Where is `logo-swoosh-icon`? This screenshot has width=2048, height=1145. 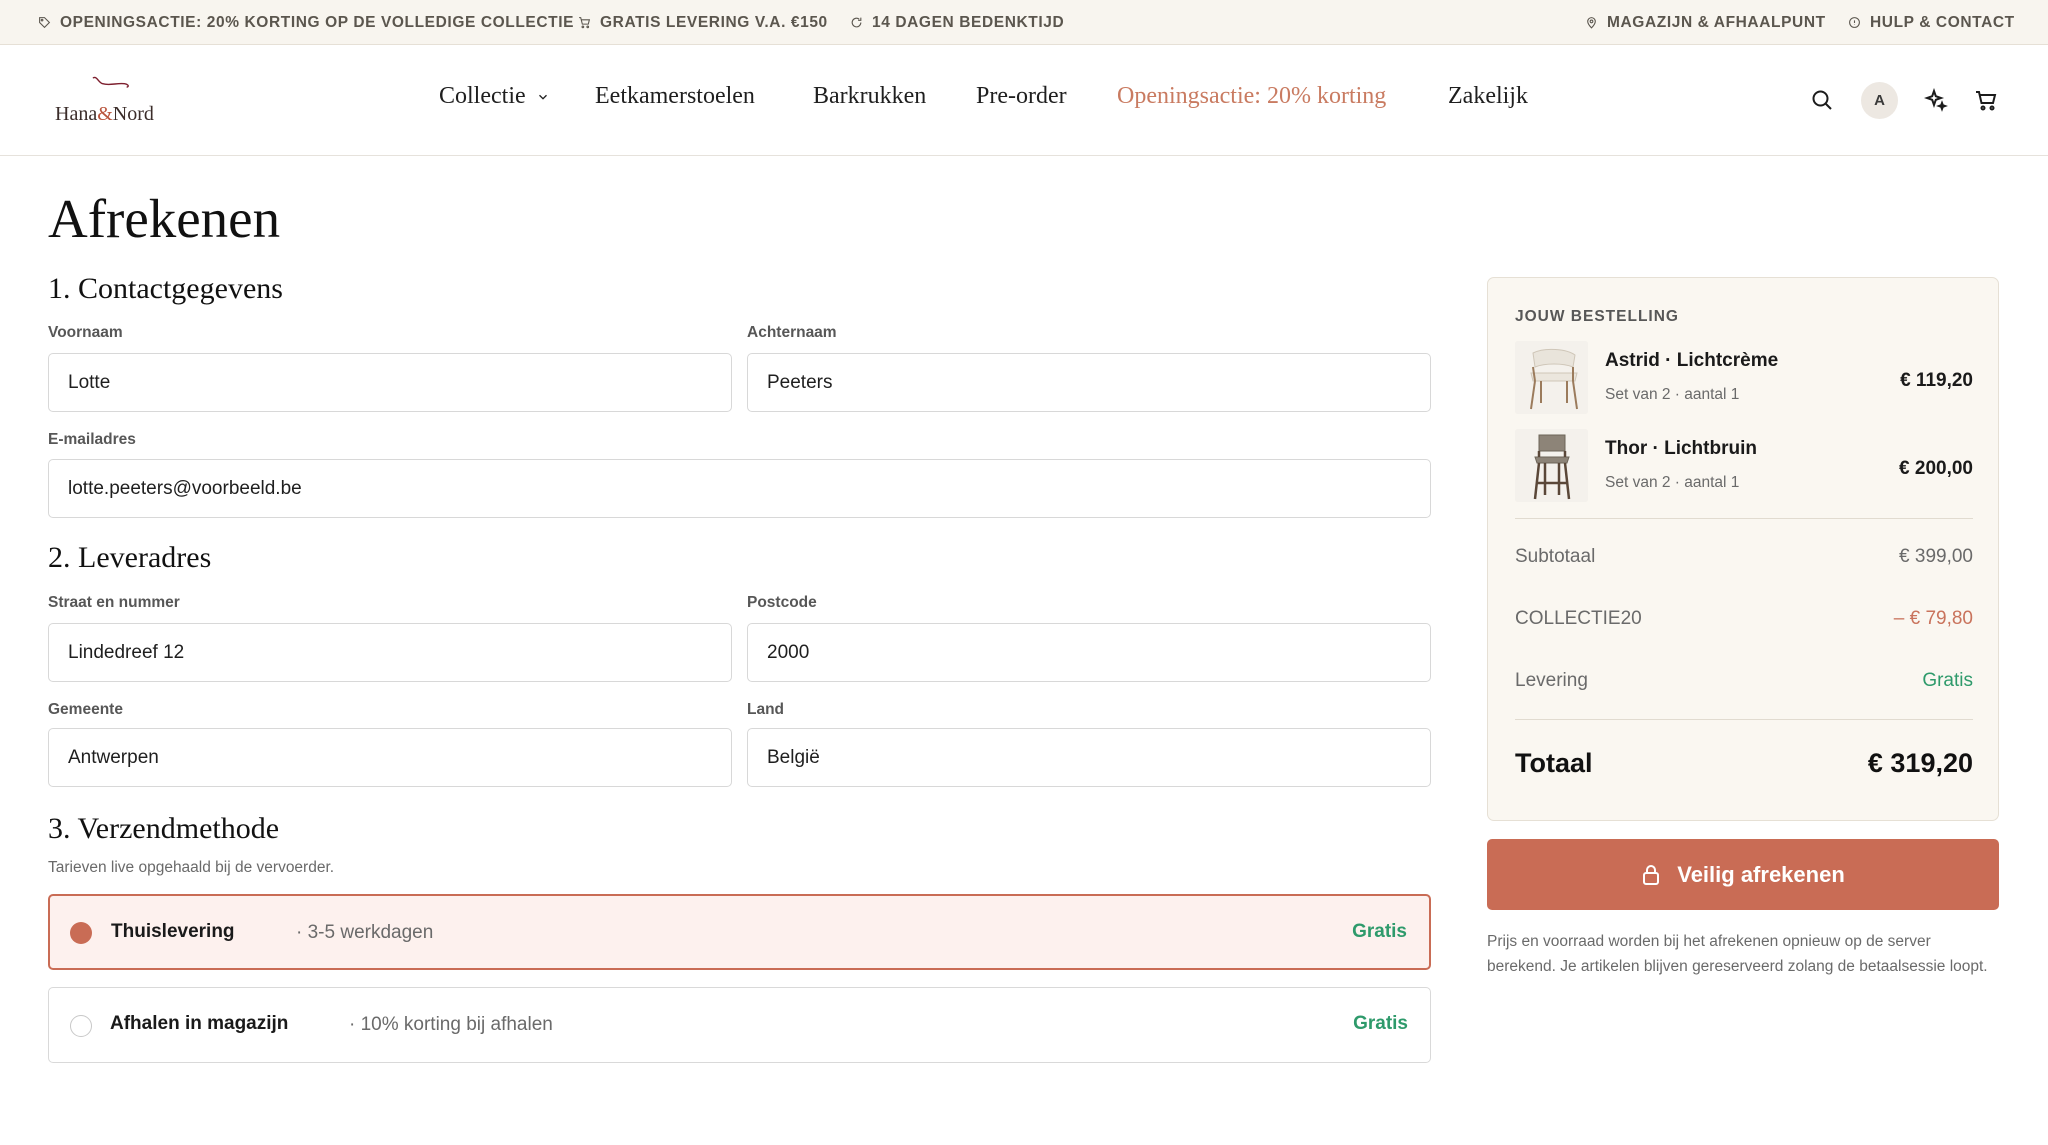 logo-swoosh-icon is located at coordinates (110, 82).